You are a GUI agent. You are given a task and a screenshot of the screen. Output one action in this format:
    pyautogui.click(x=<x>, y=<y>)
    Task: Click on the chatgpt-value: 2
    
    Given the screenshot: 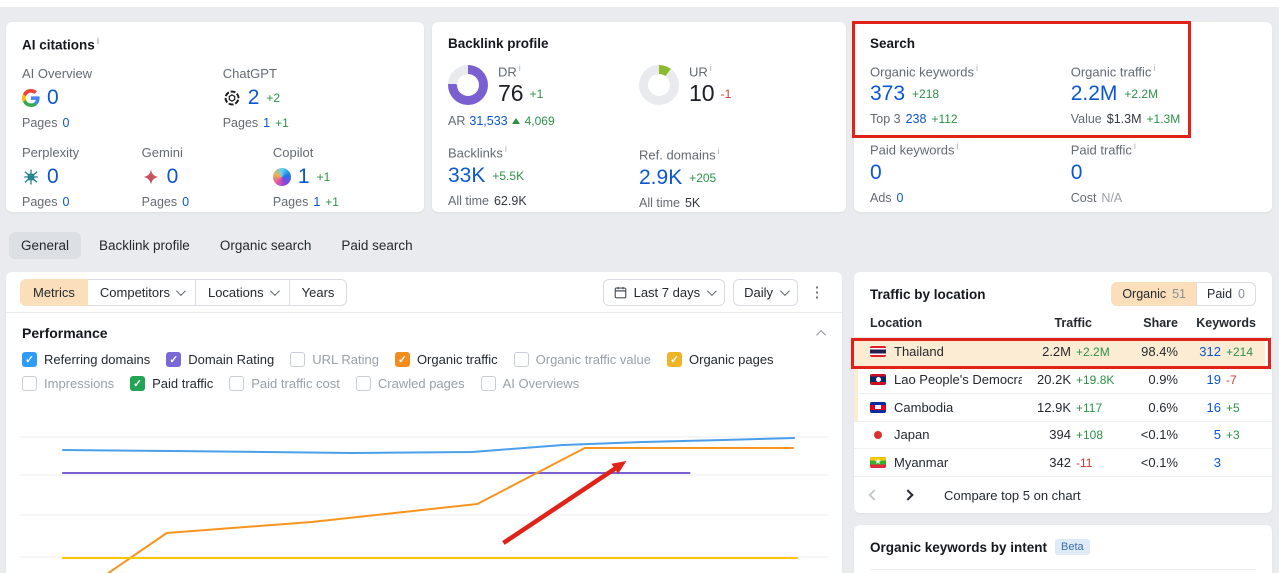 What is the action you would take?
    pyautogui.click(x=253, y=97)
    